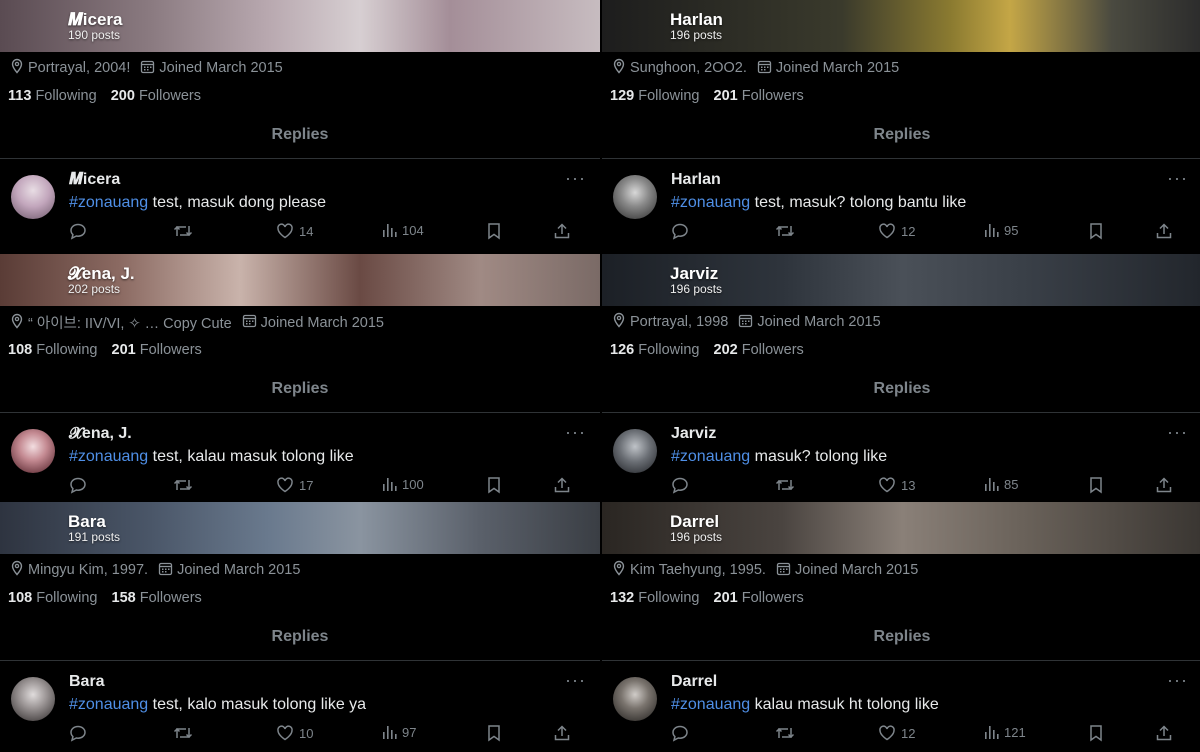 The image size is (1200, 752). What do you see at coordinates (693, 434) in the screenshot?
I see `tweet-author-name: Jarviz` at bounding box center [693, 434].